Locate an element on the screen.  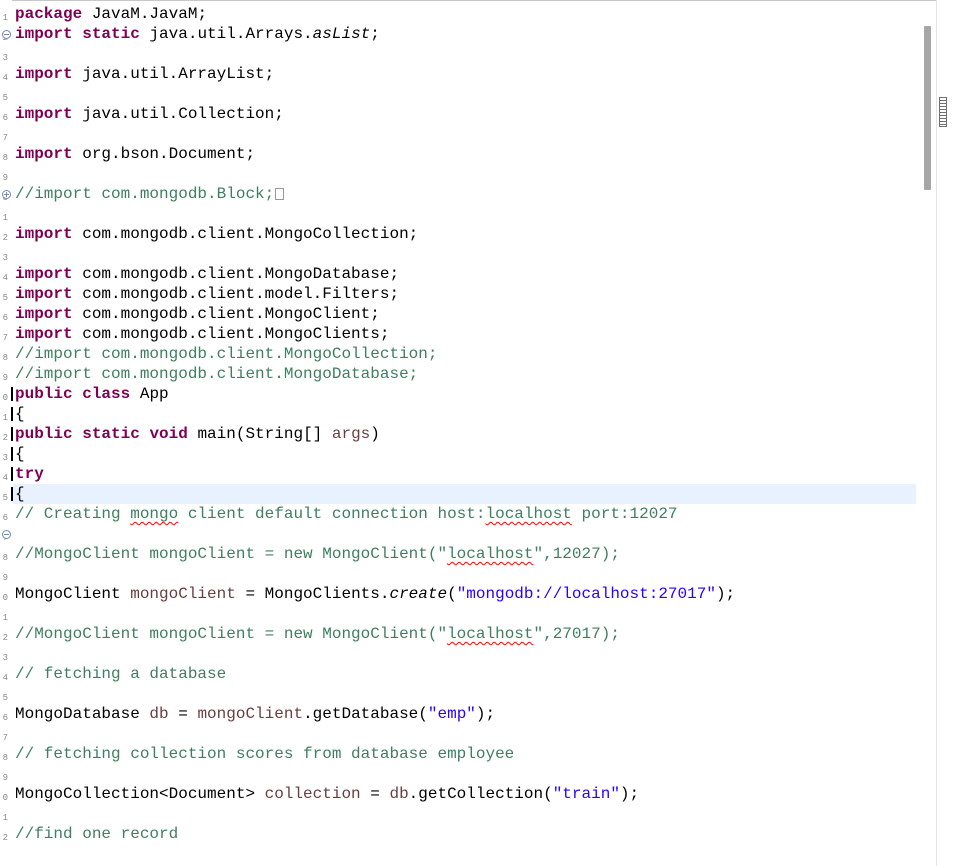
code-token: // fetching a database is located at coordinates (121, 674).